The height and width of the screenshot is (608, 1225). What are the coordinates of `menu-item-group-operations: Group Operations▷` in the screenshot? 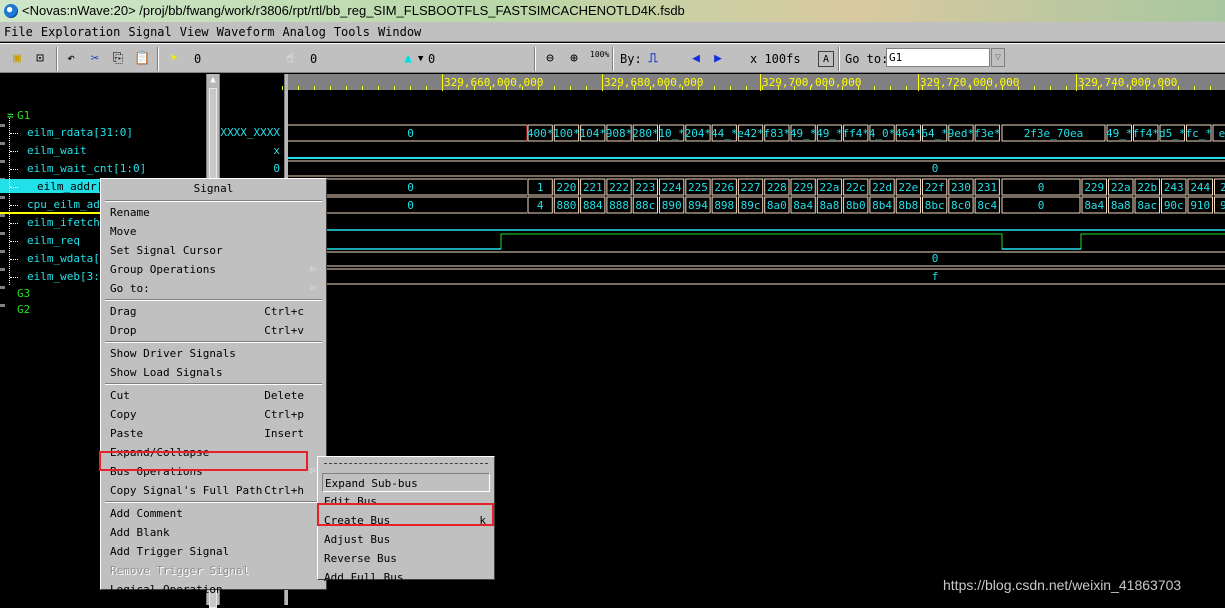 It's located at (213, 269).